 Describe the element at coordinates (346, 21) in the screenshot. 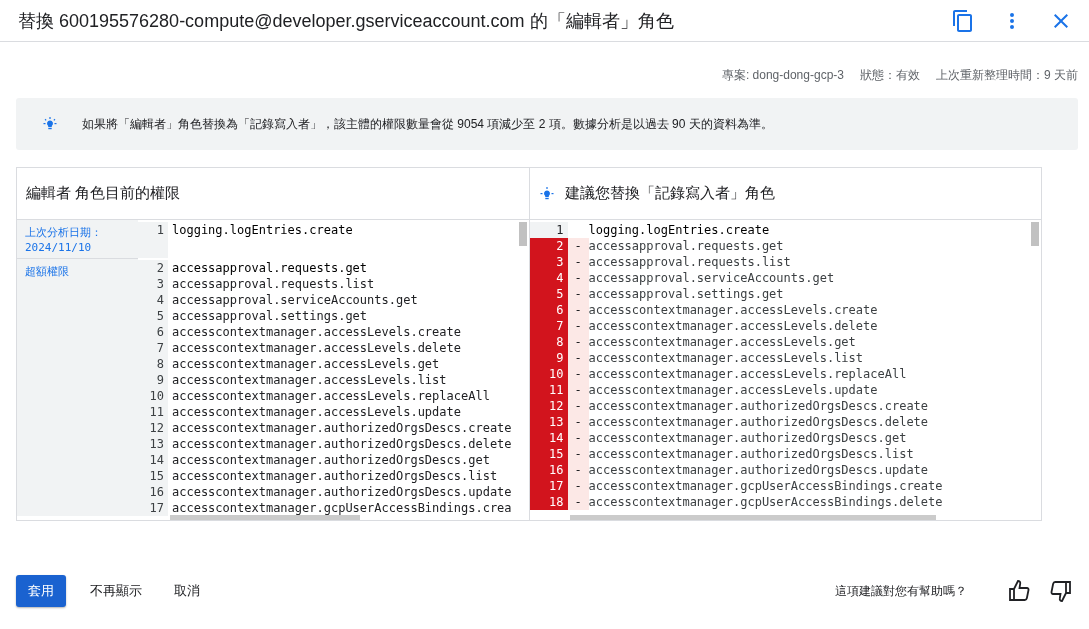

I see `dialog-title: 替換 600195576280-compute@developer.gserviceaccount.com 的「編輯者」角色` at that location.